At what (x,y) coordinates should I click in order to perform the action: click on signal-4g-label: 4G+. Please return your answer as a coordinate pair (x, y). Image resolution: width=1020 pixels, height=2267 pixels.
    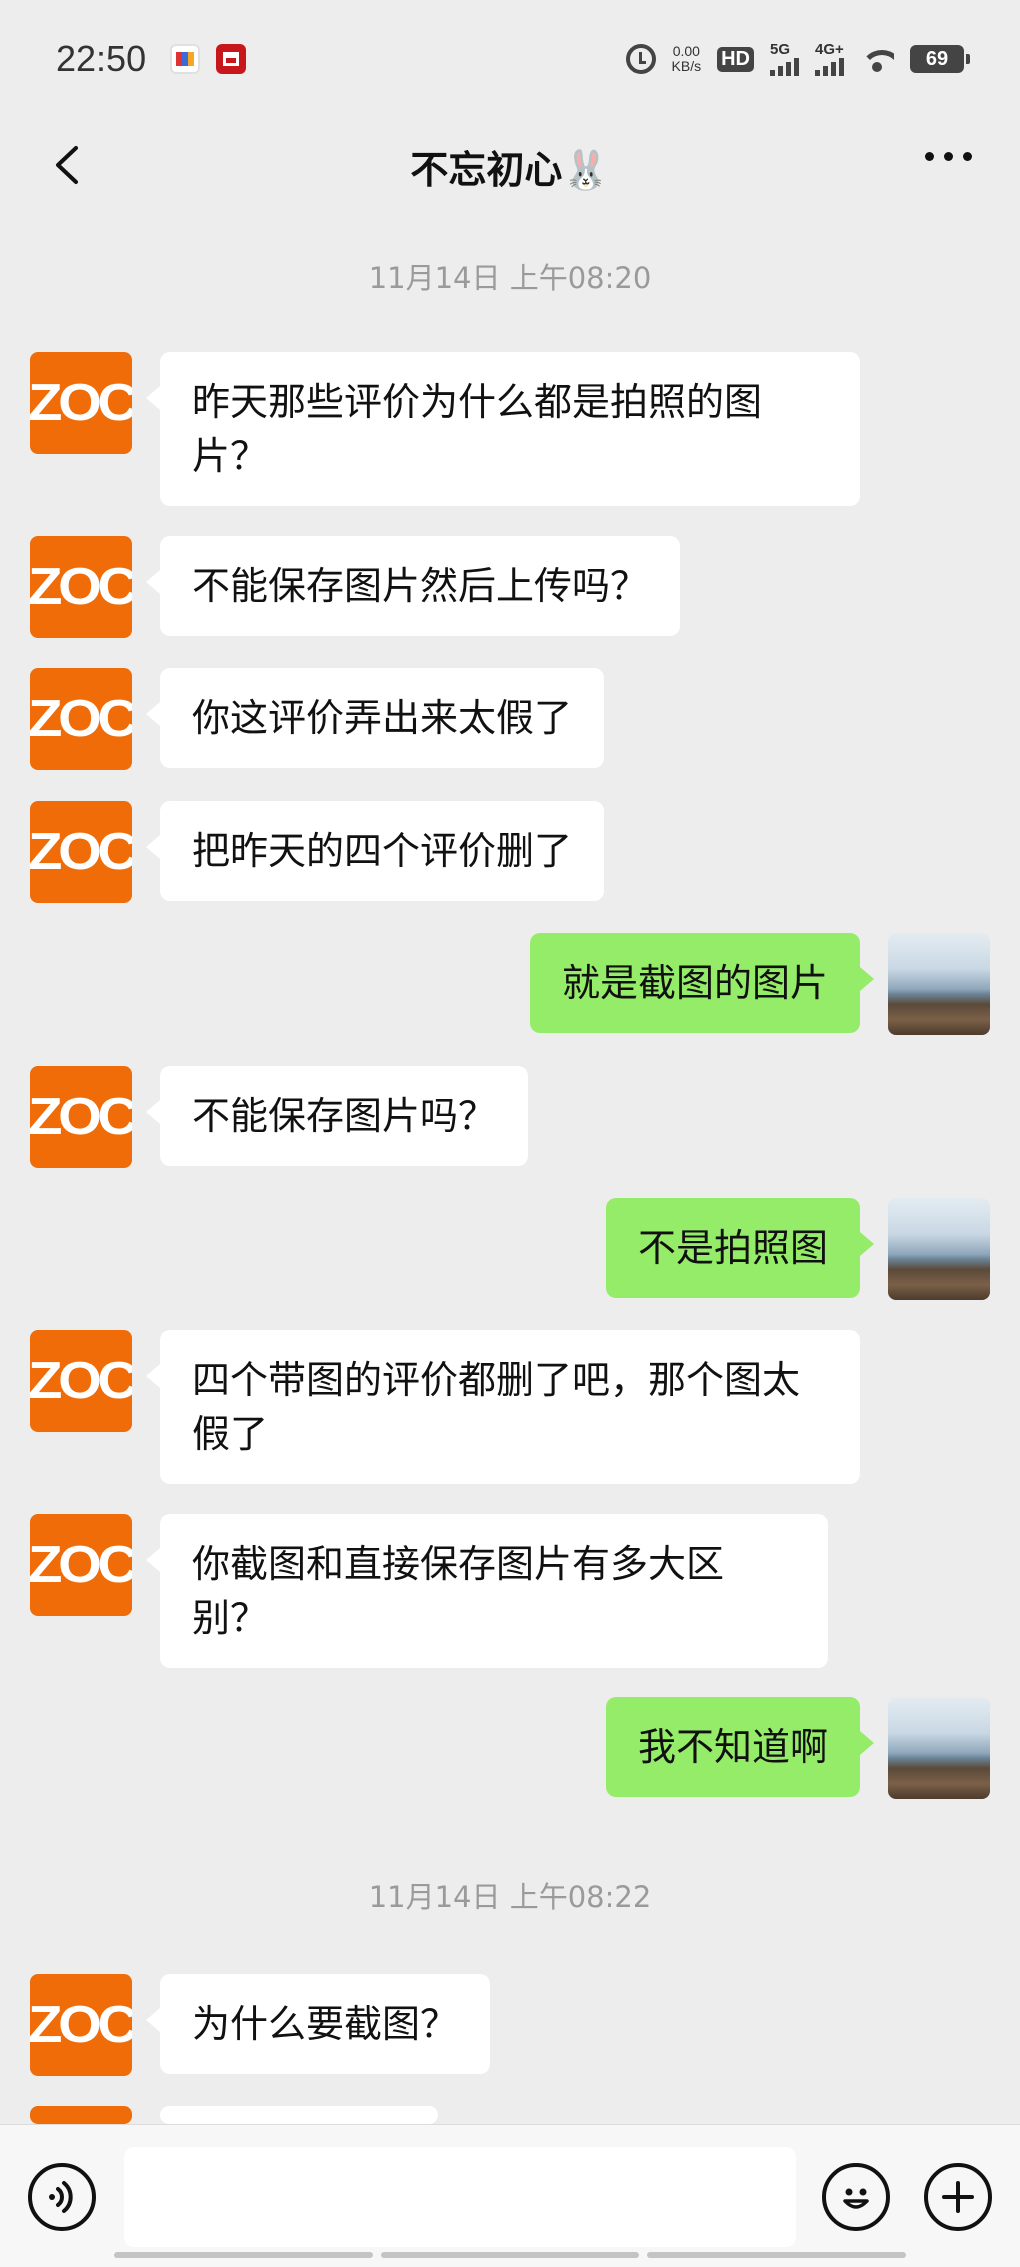
    Looking at the image, I should click on (829, 49).